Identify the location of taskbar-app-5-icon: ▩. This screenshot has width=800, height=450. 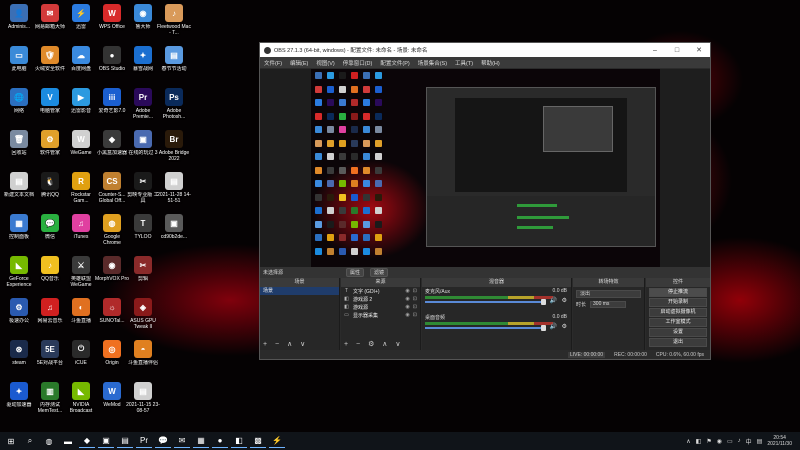
(258, 441).